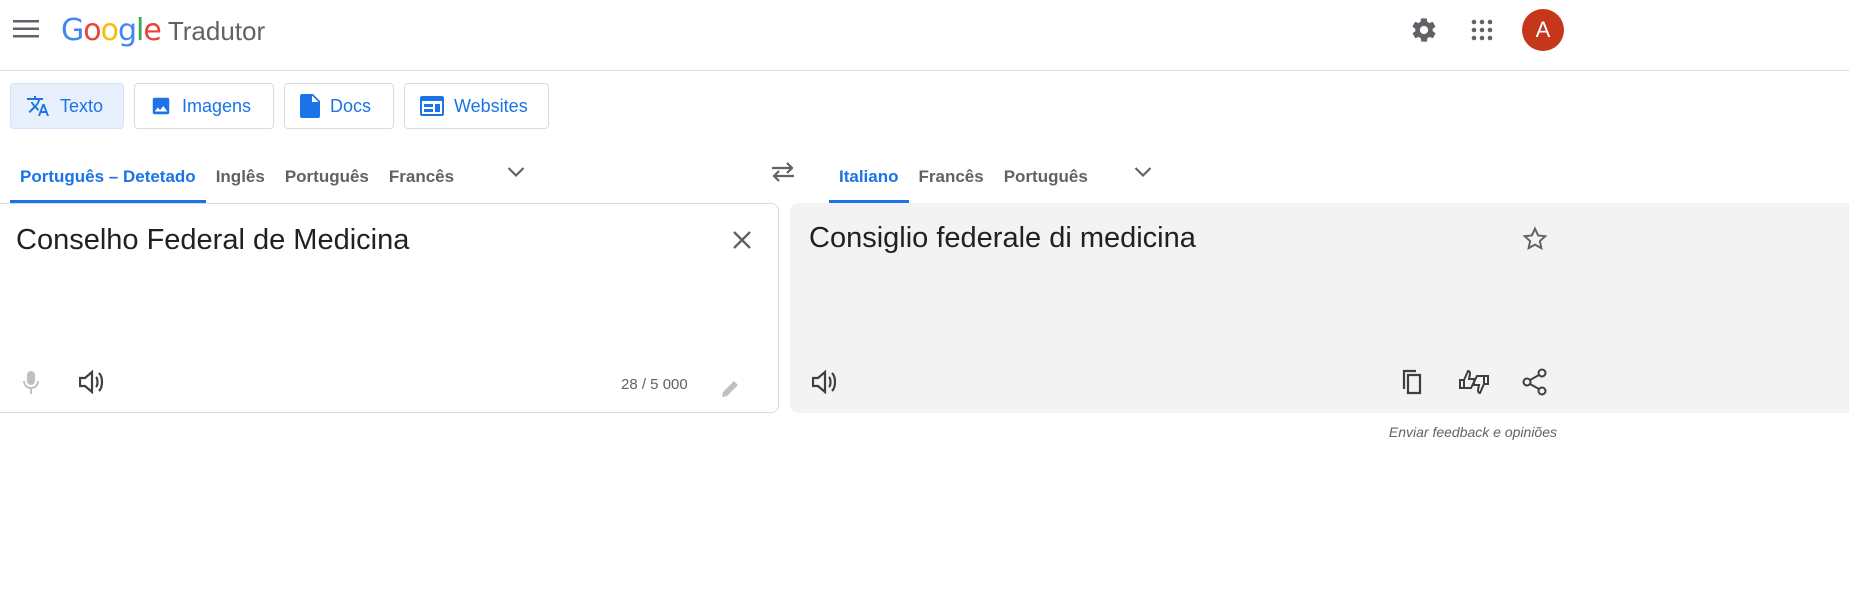 The height and width of the screenshot is (594, 1849). I want to click on source-lang-english: Inglês, so click(240, 176).